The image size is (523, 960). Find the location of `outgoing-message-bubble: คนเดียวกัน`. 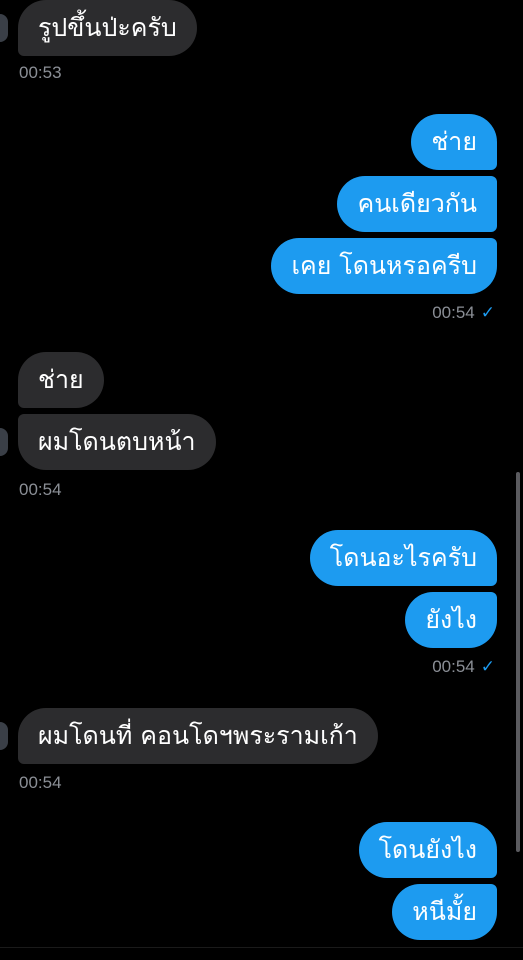

outgoing-message-bubble: คนเดียวกัน is located at coordinates (417, 204).